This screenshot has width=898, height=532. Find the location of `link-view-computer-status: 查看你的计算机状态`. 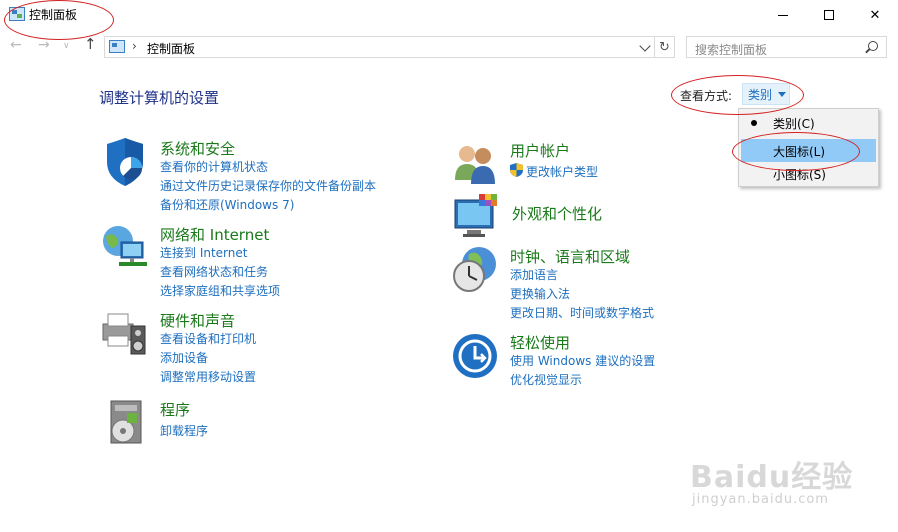

link-view-computer-status: 查看你的计算机状态 is located at coordinates (214, 166).